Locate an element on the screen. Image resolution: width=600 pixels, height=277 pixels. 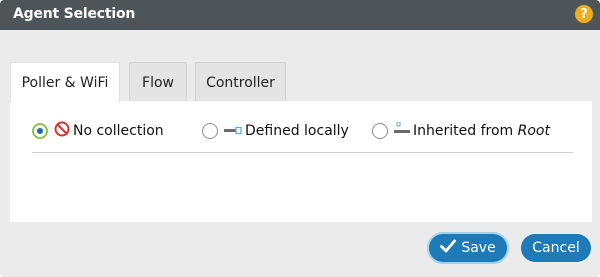
option-inherited-from-root: Inherited from Root is located at coordinates (461, 131).